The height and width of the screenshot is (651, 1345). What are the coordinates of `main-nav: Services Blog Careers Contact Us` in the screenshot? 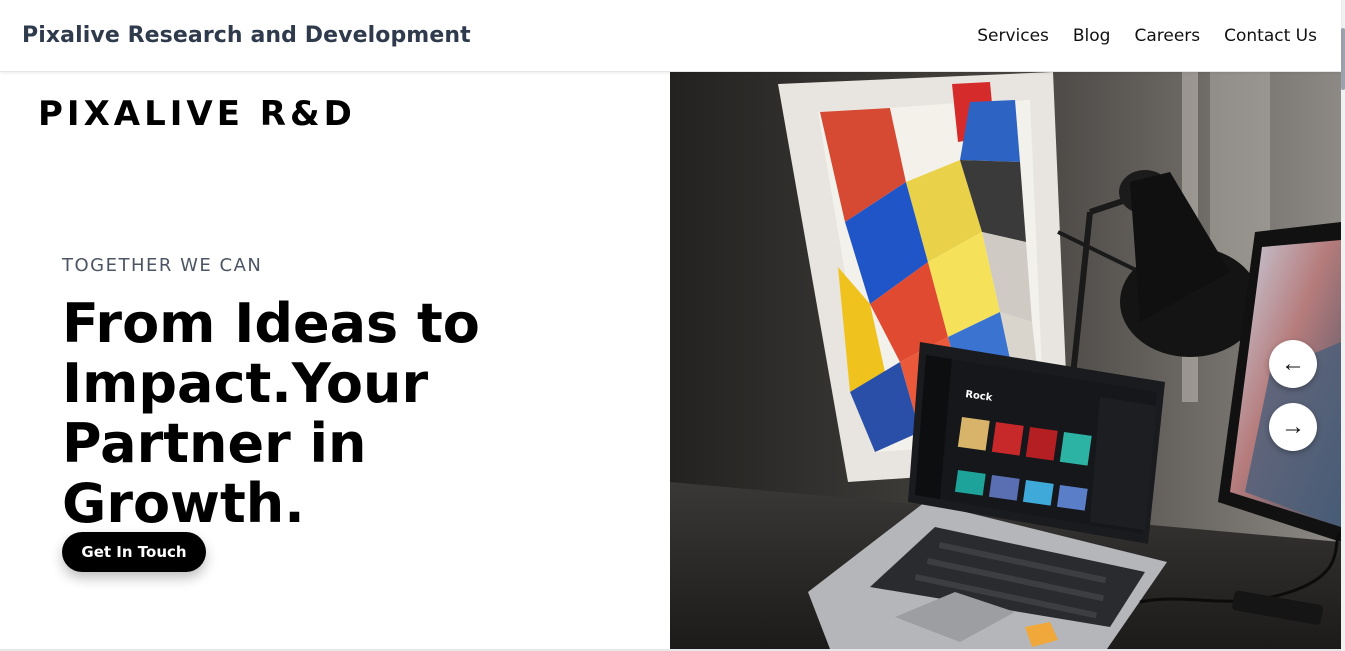 It's located at (1147, 36).